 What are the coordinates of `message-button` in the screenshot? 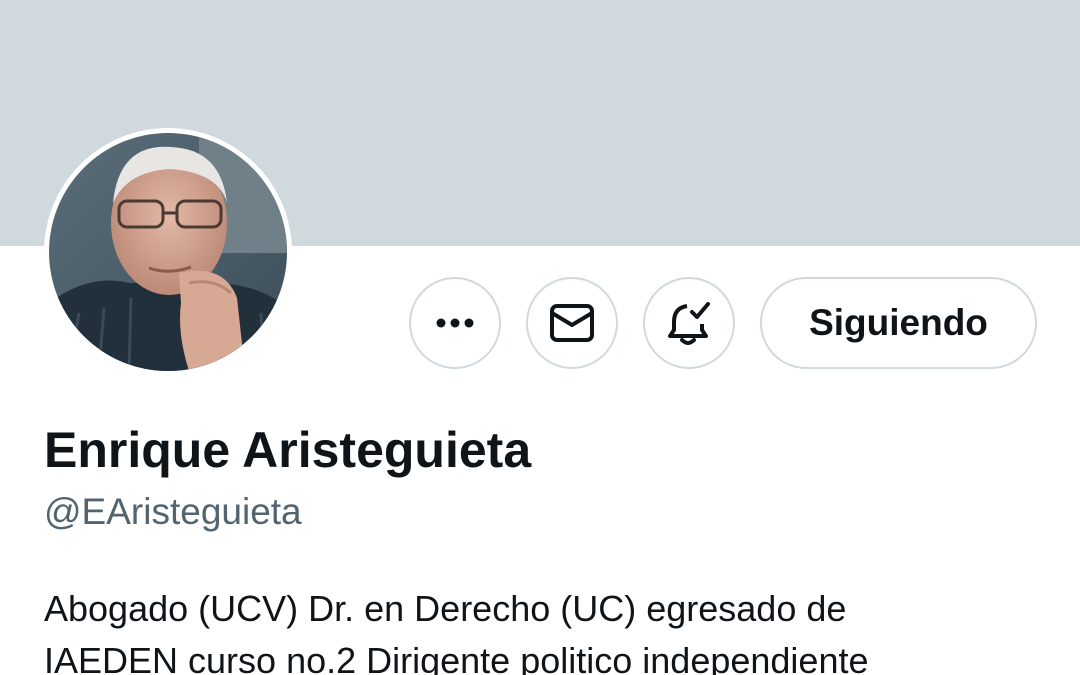 It's located at (572, 323).